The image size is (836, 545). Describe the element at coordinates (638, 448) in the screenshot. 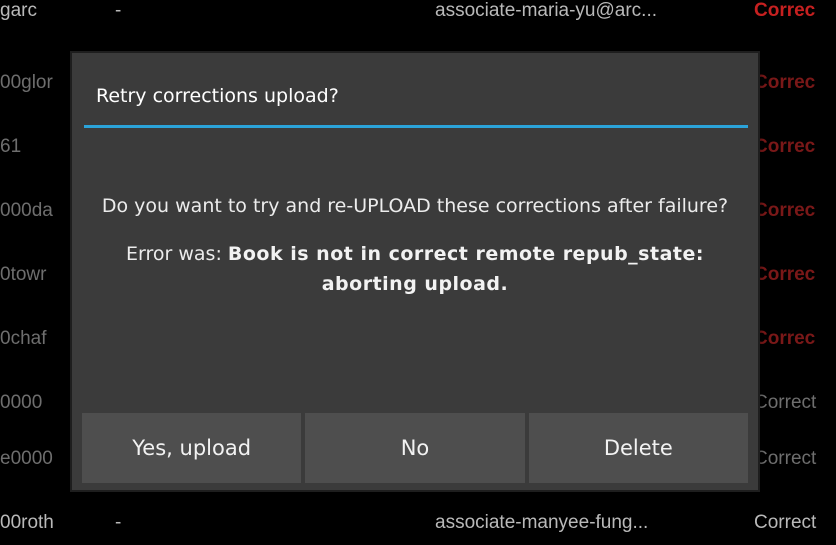

I see `delete-button: Delete` at that location.